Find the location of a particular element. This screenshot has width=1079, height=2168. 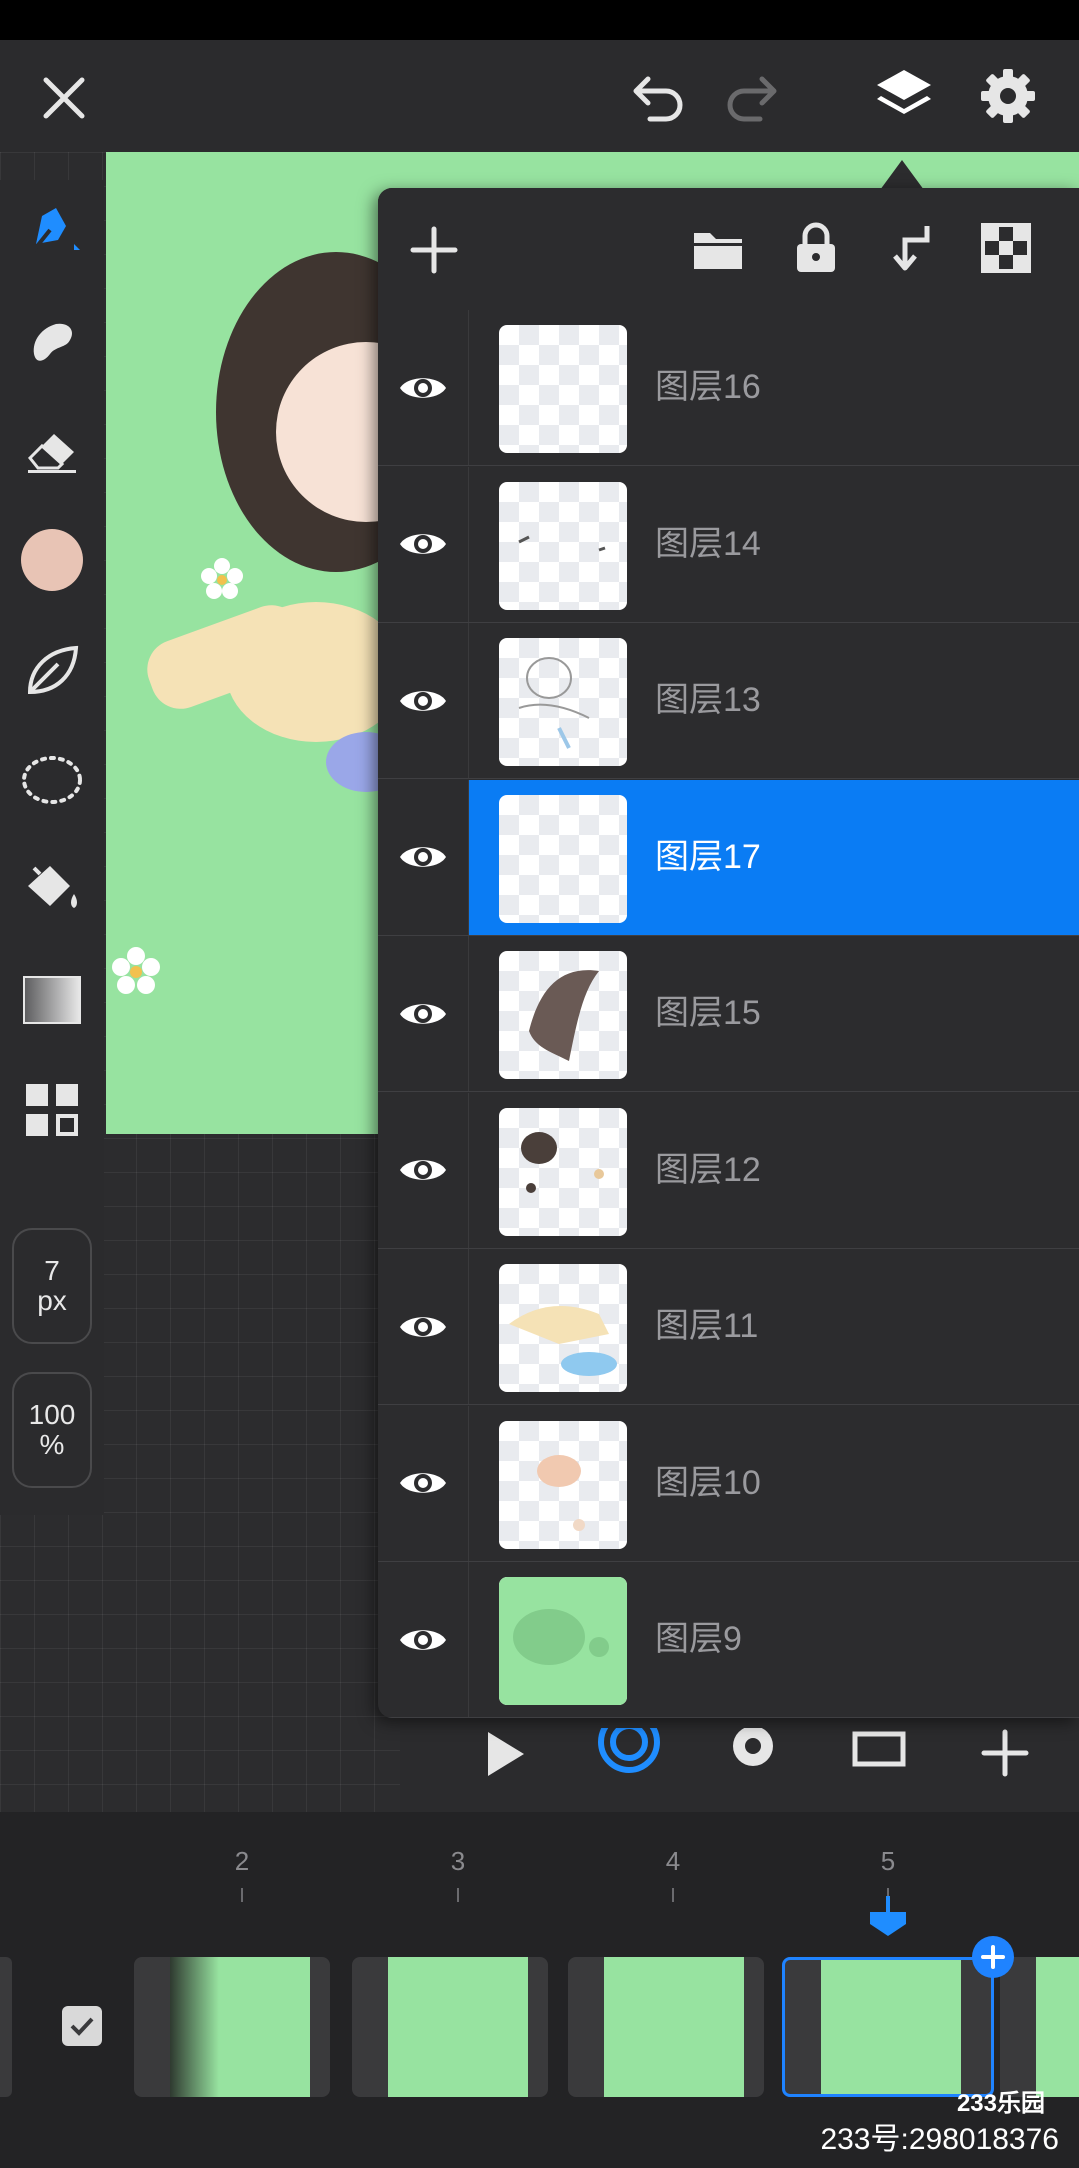

layer-row: 图层10 is located at coordinates (728, 1483).